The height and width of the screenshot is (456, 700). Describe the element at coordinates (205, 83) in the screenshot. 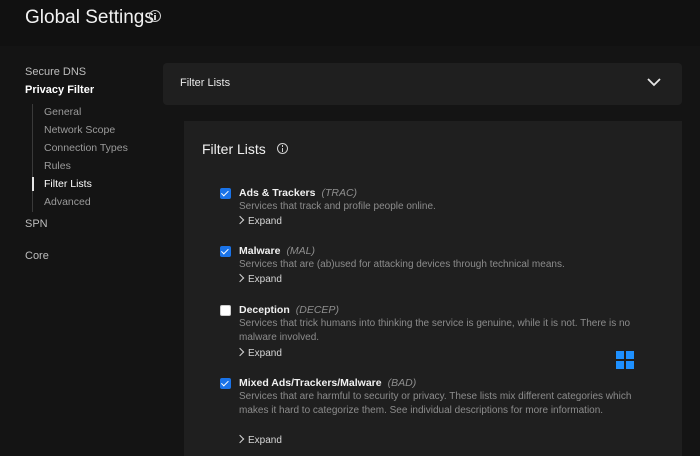

I see `accordion-title: Filter Lists` at that location.